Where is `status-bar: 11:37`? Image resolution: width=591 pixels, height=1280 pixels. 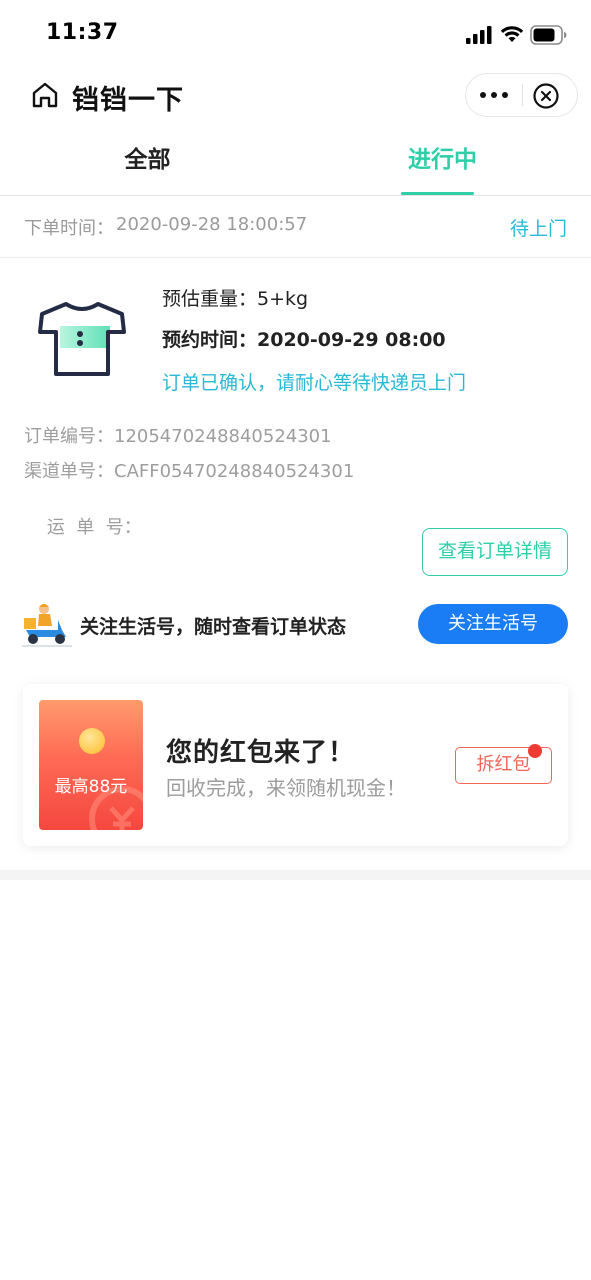 status-bar: 11:37 is located at coordinates (295, 33).